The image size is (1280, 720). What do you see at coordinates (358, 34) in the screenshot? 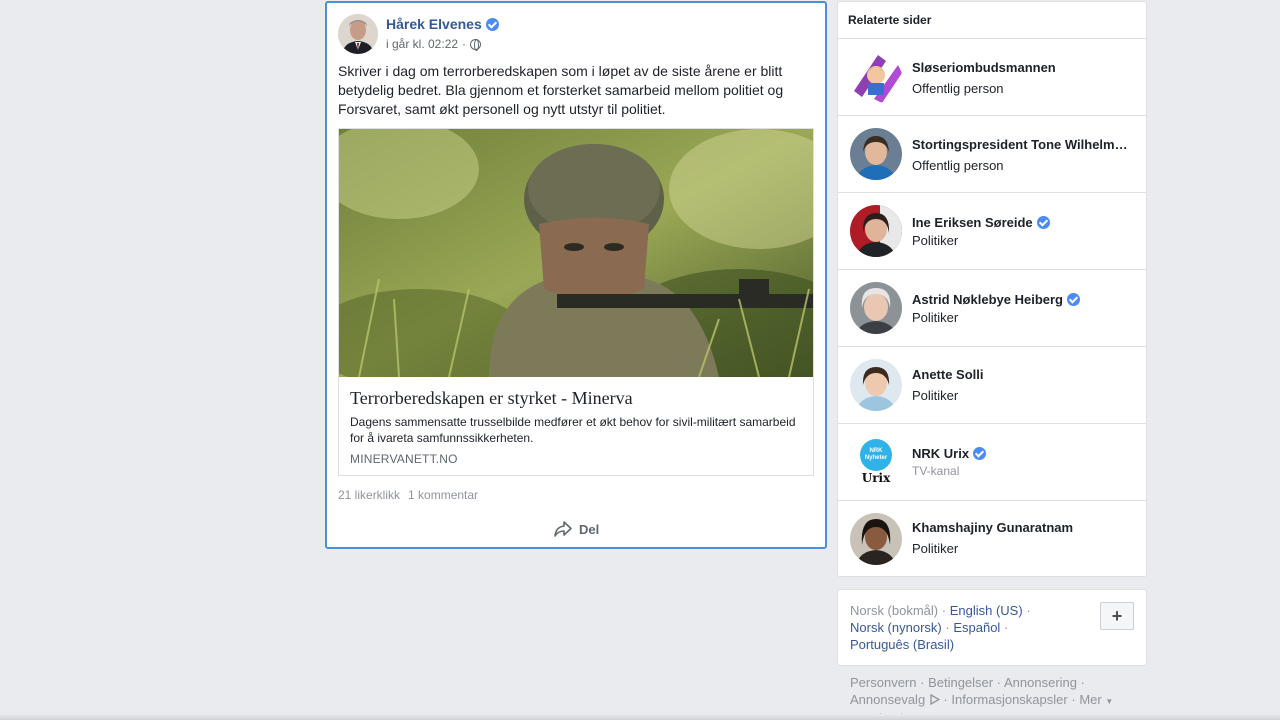
I see `author-avatar` at bounding box center [358, 34].